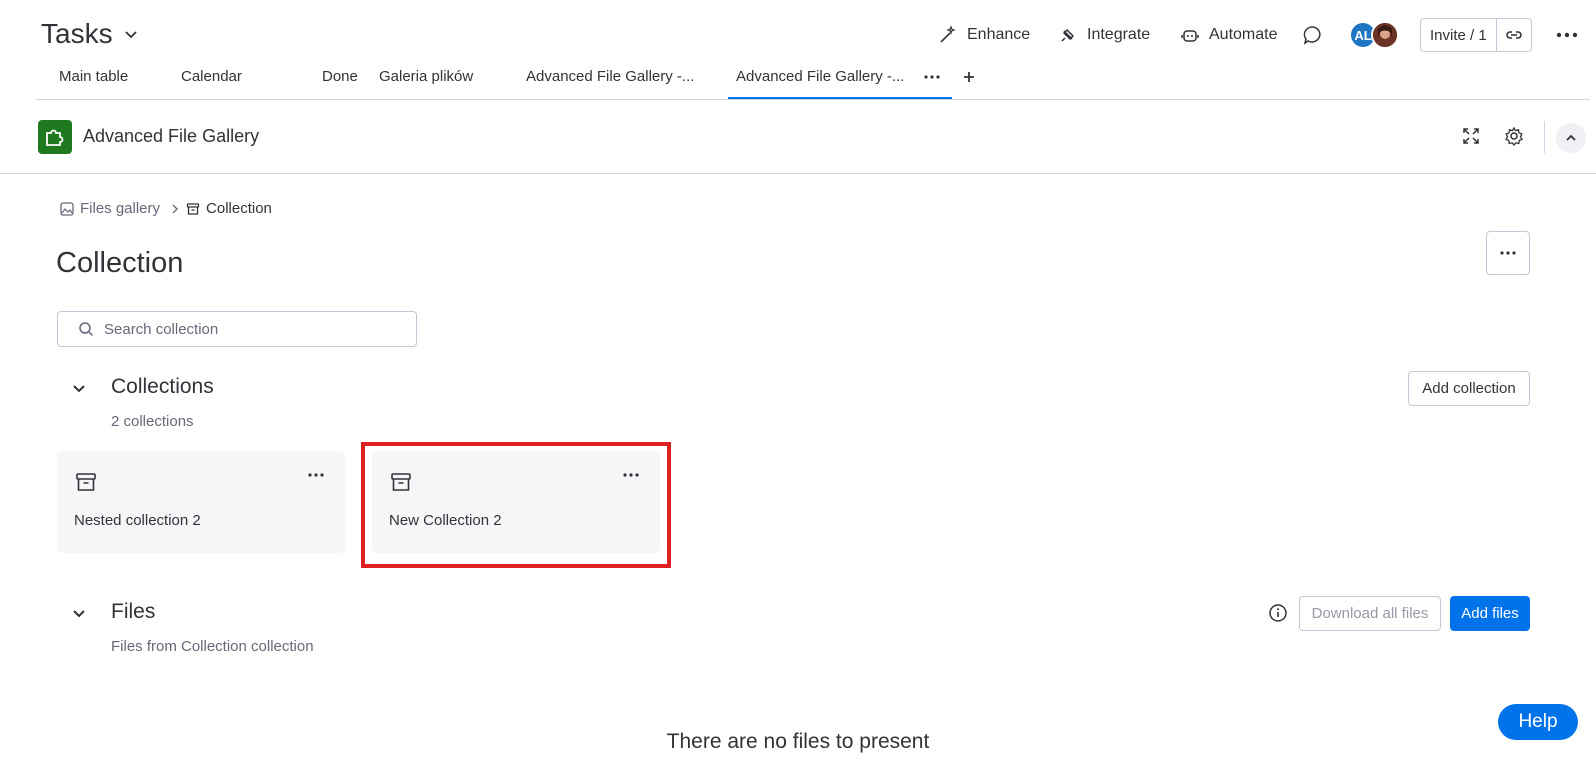  I want to click on enhance-button: Enhance, so click(984, 35).